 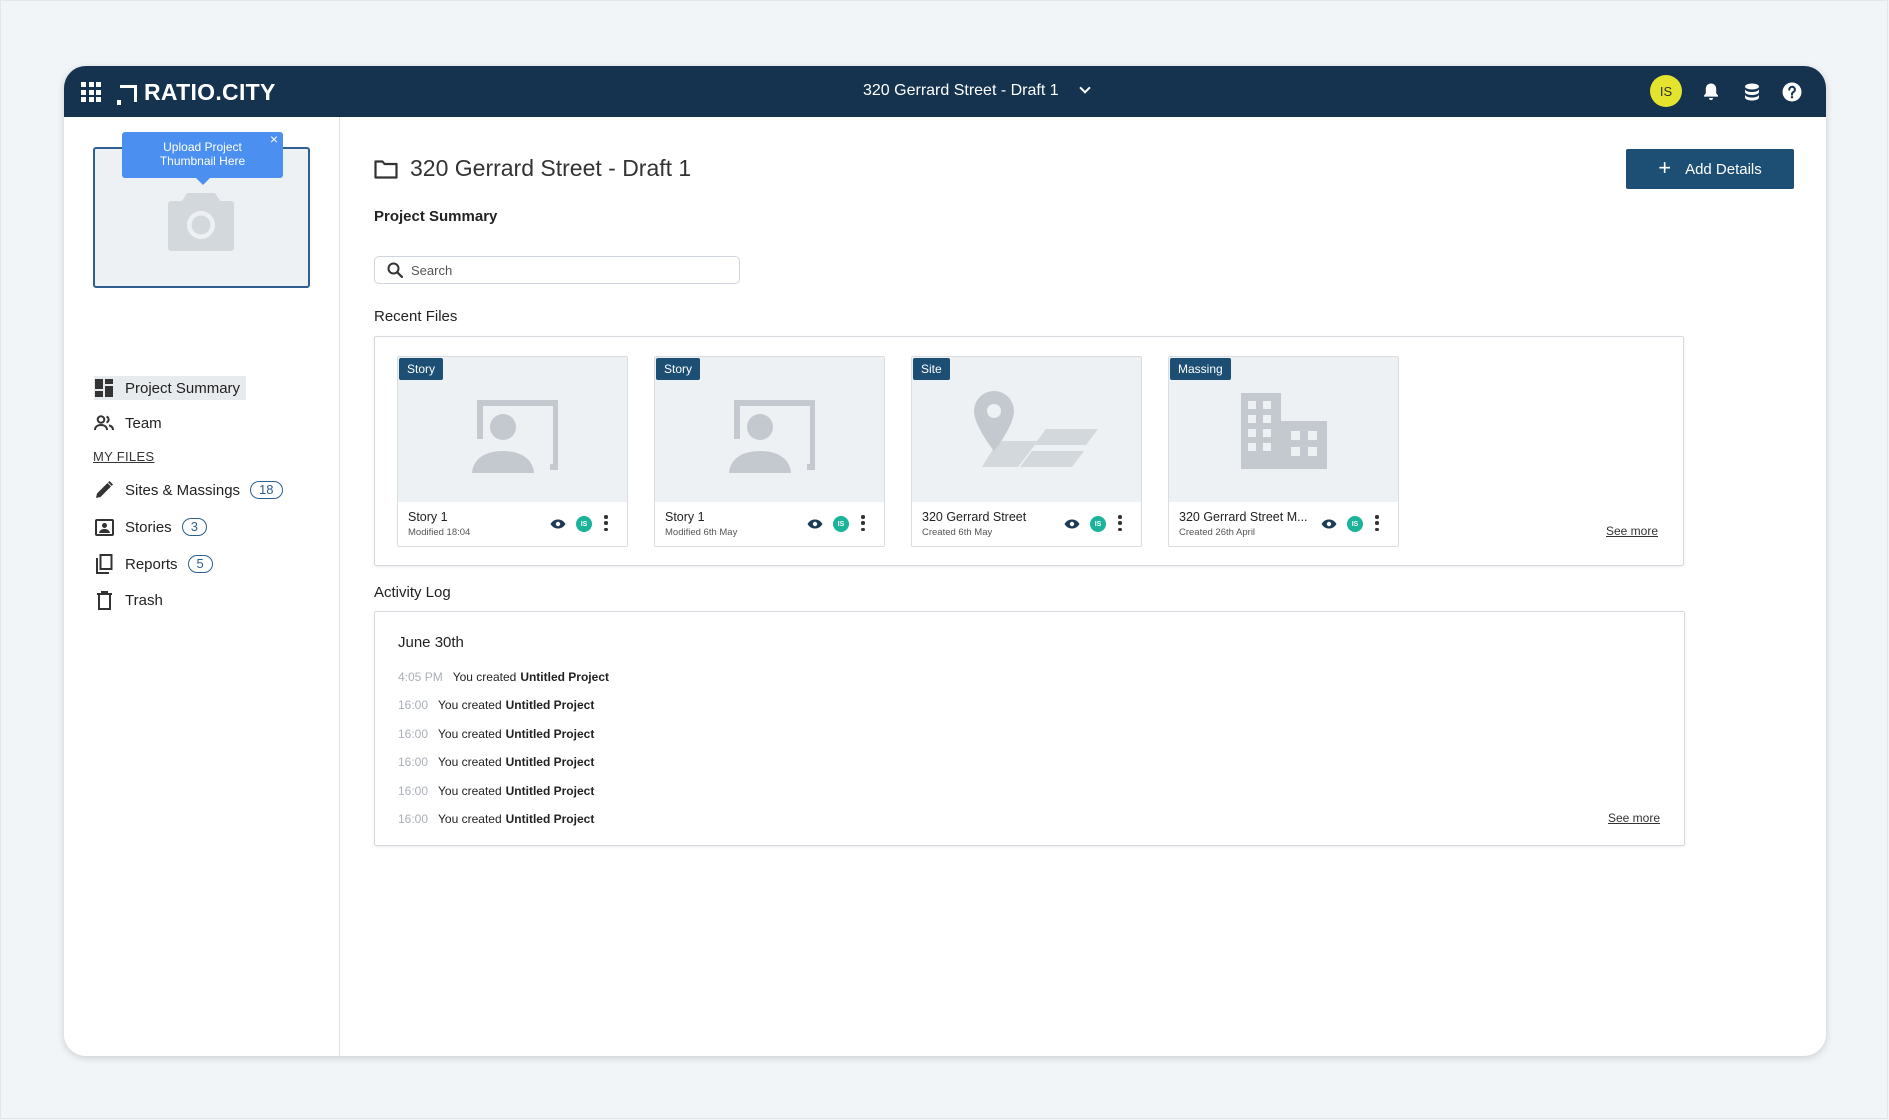 I want to click on activity-date: June 30th, so click(x=431, y=642).